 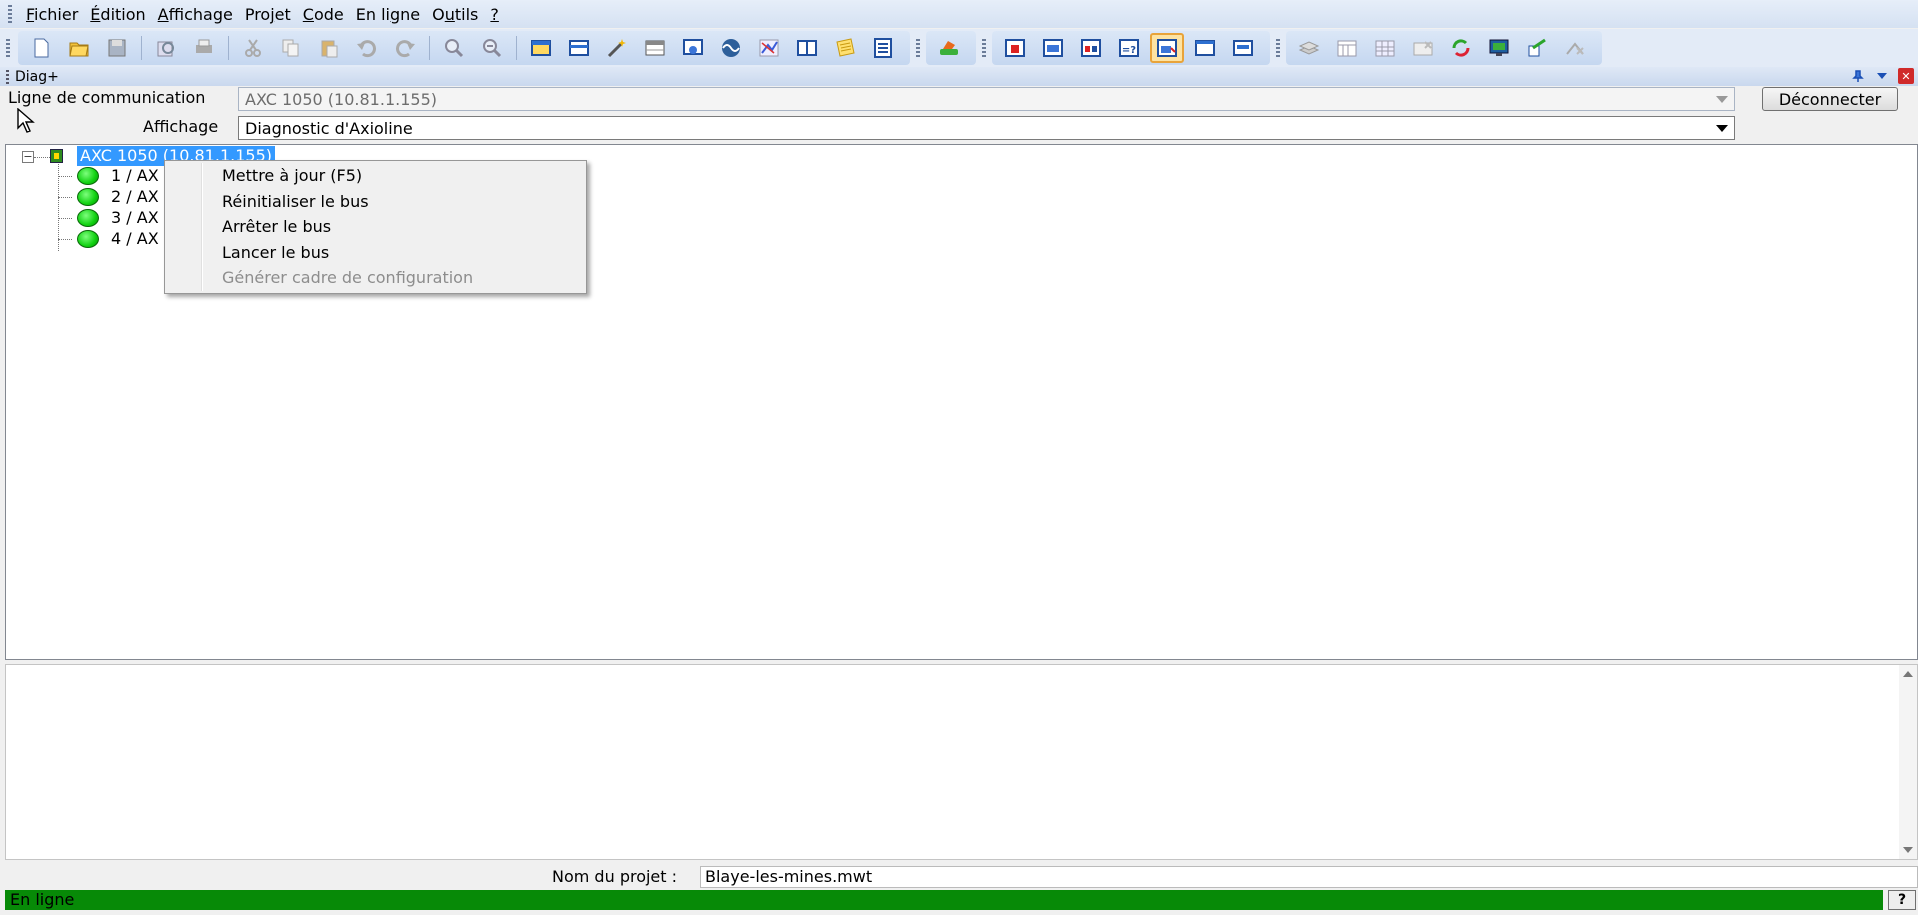 I want to click on wand-icon, so click(x=616, y=48).